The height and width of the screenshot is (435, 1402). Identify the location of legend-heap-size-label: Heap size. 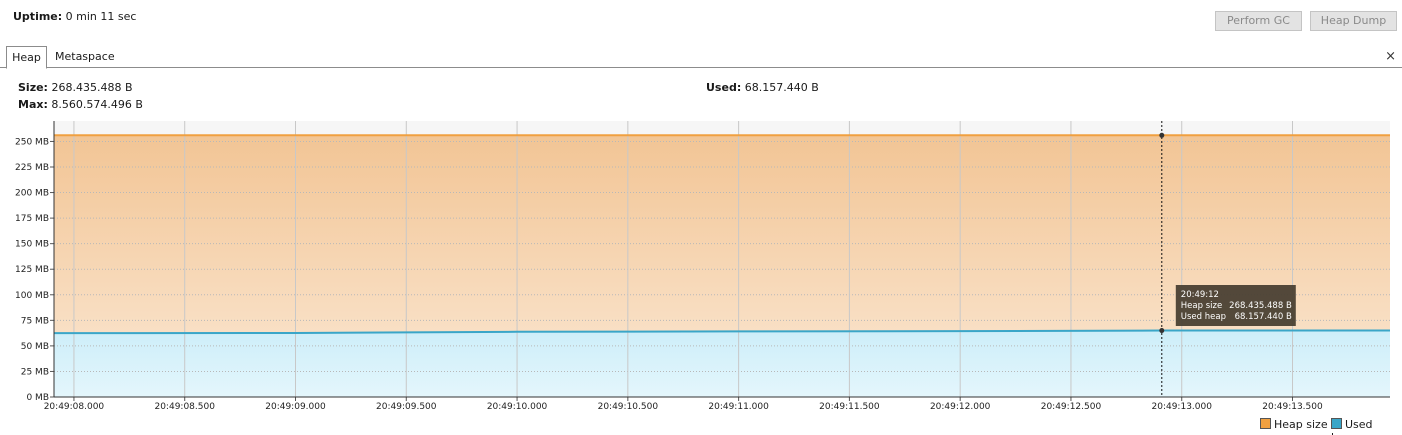
(1301, 424).